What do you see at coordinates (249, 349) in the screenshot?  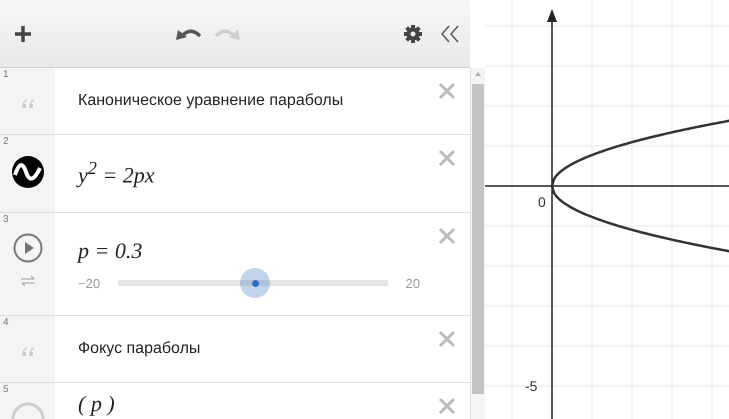 I see `note-text: Фокус параболы` at bounding box center [249, 349].